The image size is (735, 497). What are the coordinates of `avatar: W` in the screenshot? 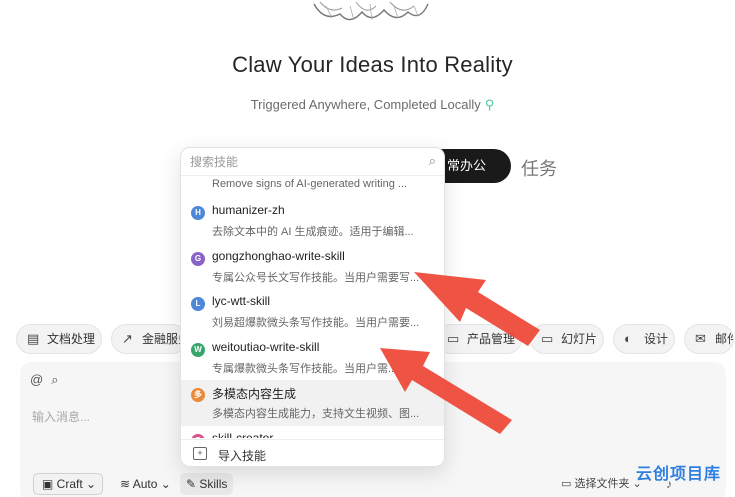 It's located at (198, 350).